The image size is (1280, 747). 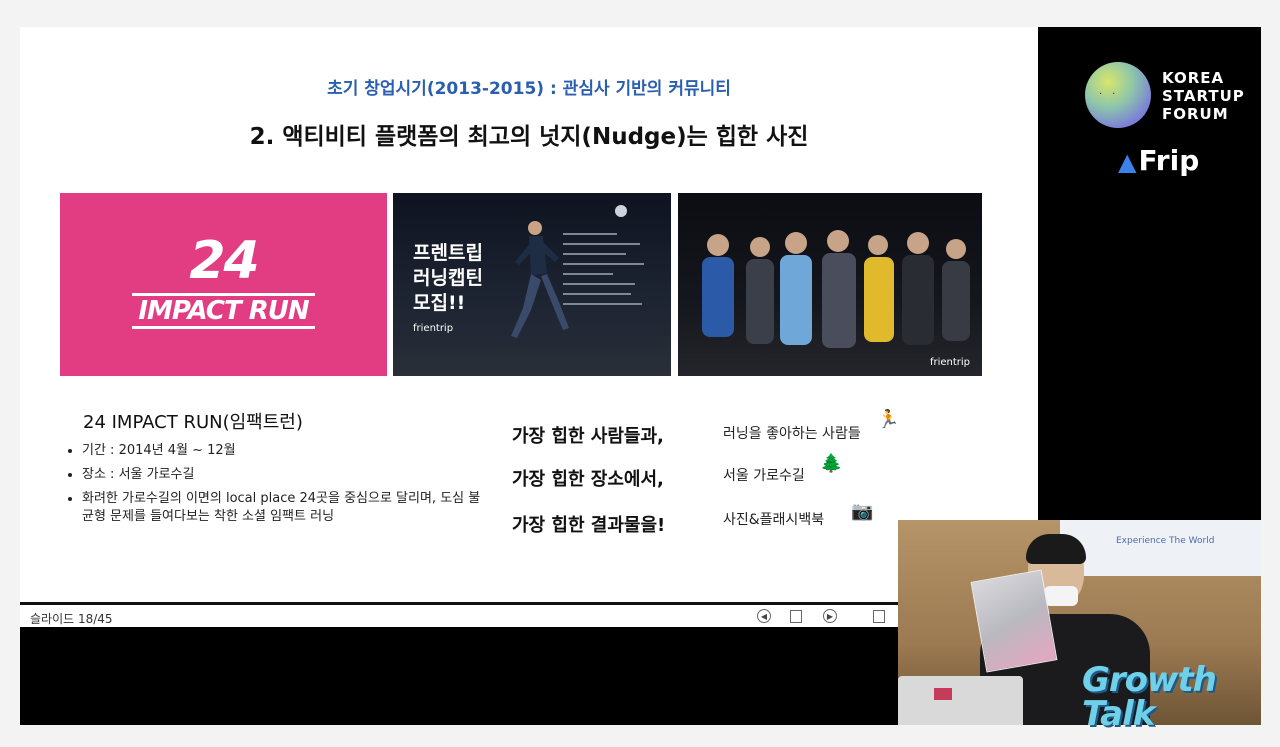 What do you see at coordinates (460, 614) in the screenshot?
I see `viewer-toolbar: 슬라이드 18/45 ◀ ▶` at bounding box center [460, 614].